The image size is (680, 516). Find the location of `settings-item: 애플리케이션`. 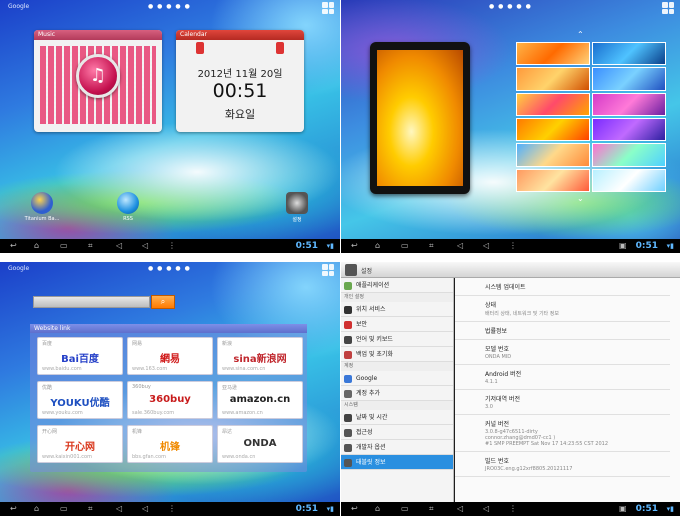

settings-item: 애플리케이션 is located at coordinates (397, 285).